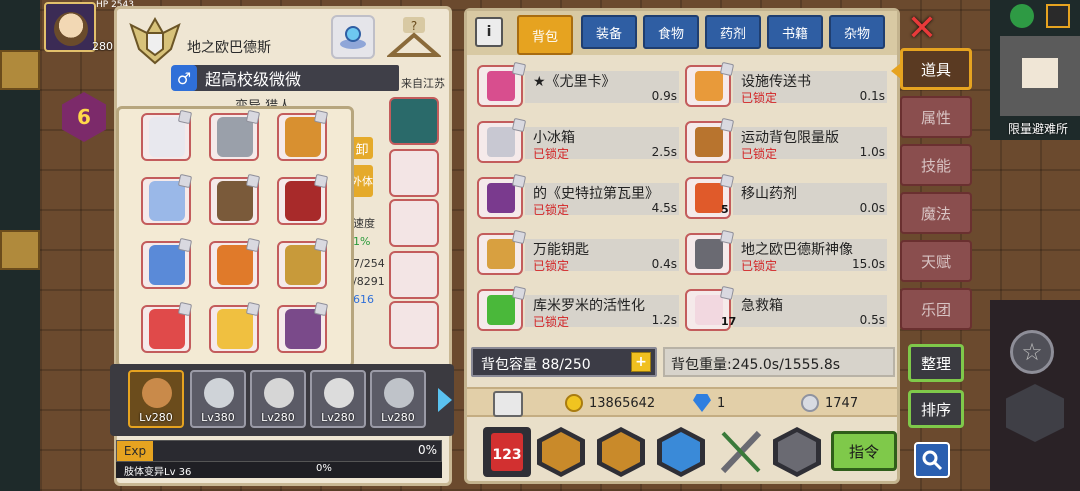 The height and width of the screenshot is (491, 1080). Describe the element at coordinates (609, 32) in the screenshot. I see `tab-equipment: 装备` at that location.